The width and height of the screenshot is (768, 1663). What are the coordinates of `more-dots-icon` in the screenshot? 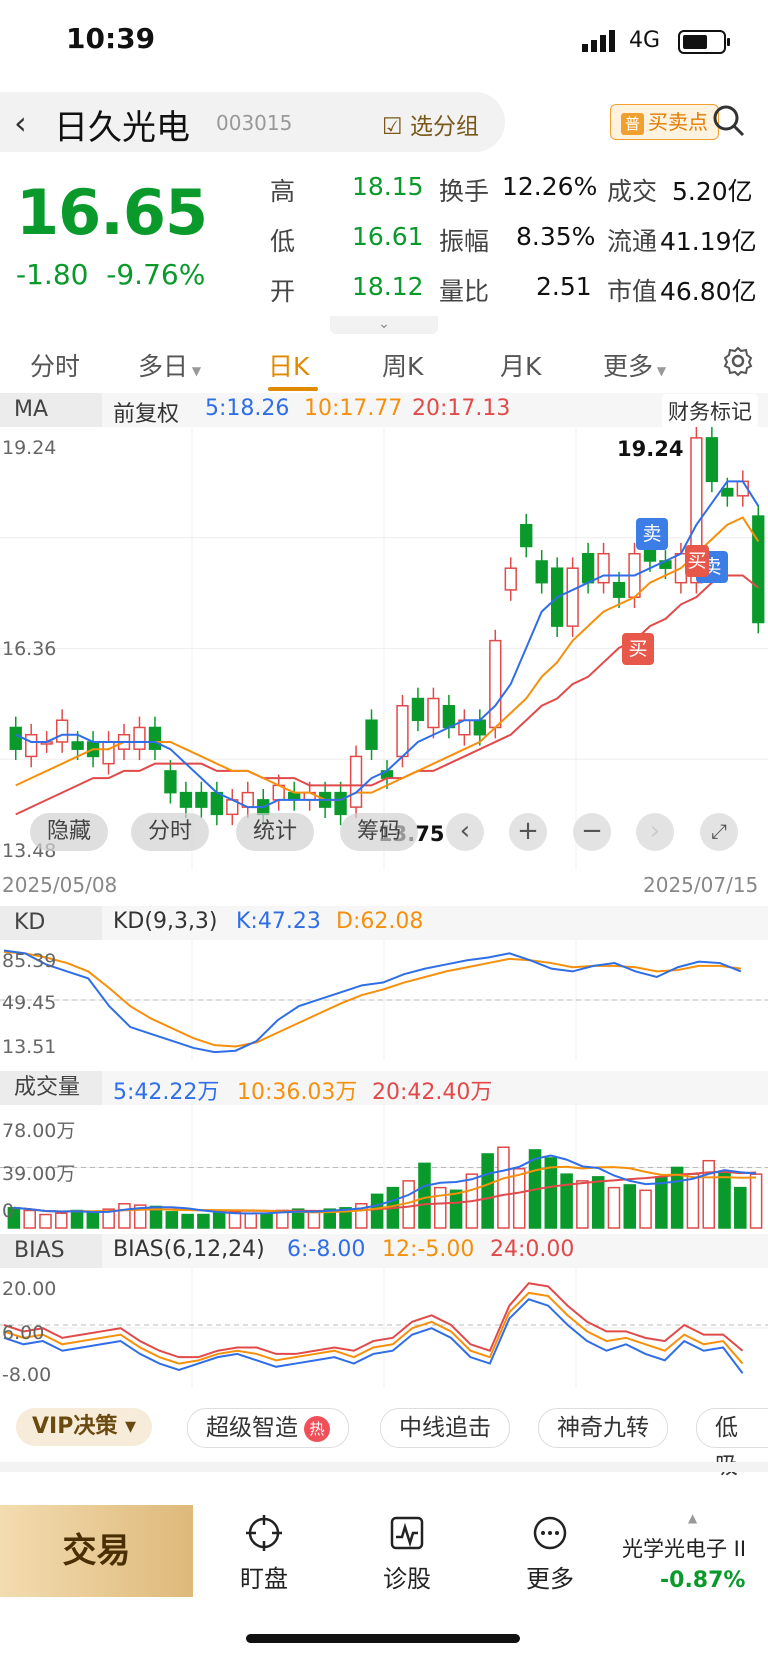 It's located at (550, 1533).